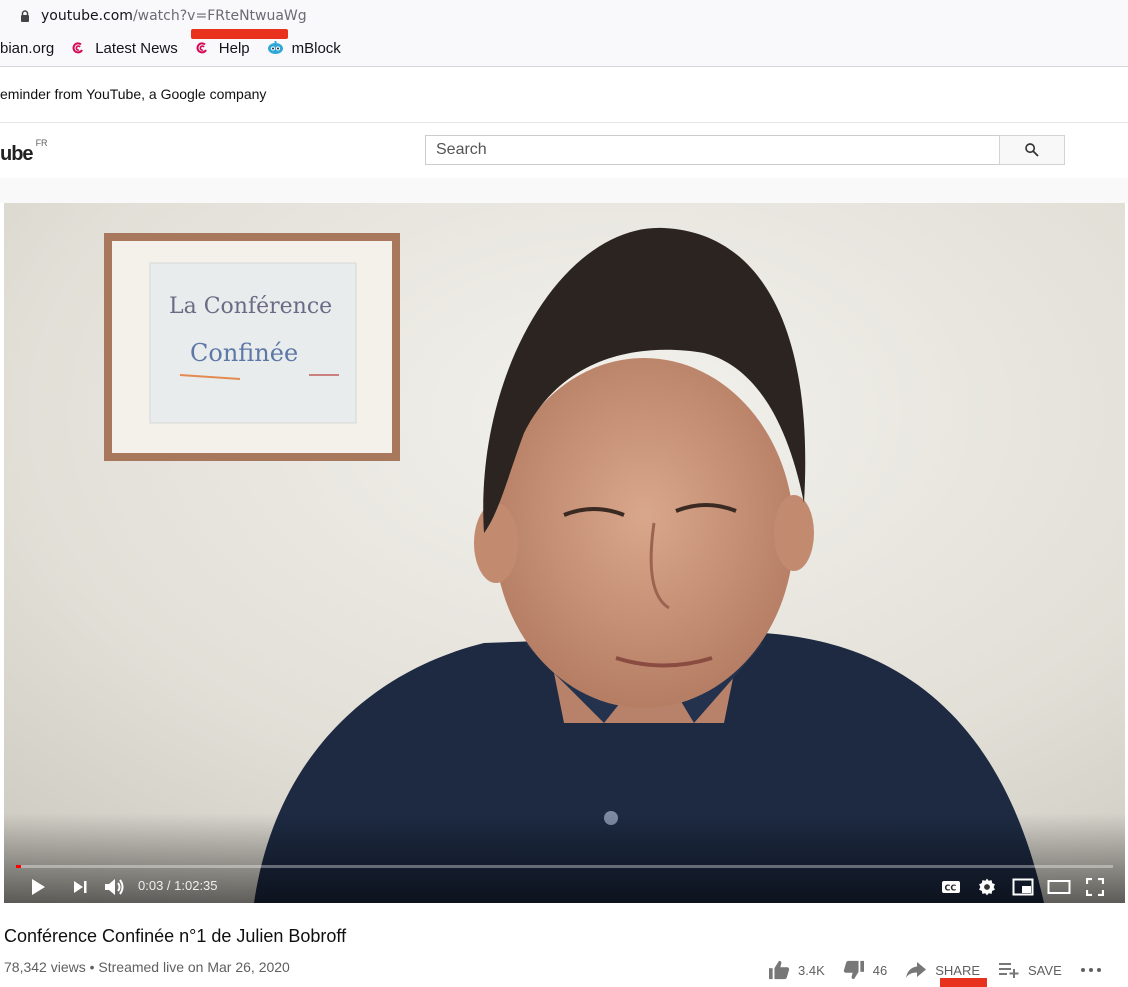  Describe the element at coordinates (564, 190) in the screenshot. I see `page-background` at that location.